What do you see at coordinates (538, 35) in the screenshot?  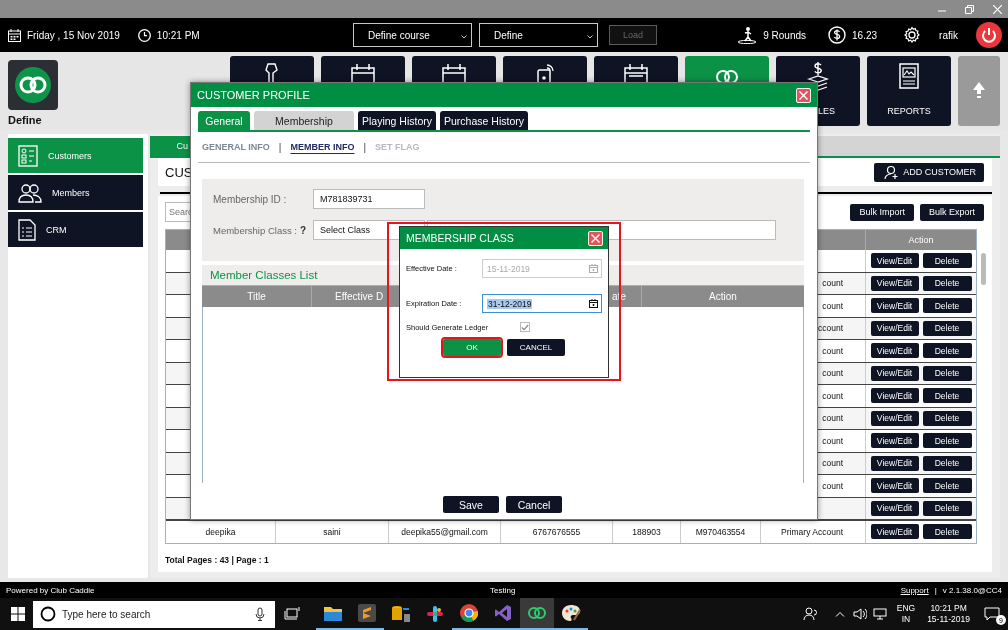 I see `facility-dropdown: Define` at bounding box center [538, 35].